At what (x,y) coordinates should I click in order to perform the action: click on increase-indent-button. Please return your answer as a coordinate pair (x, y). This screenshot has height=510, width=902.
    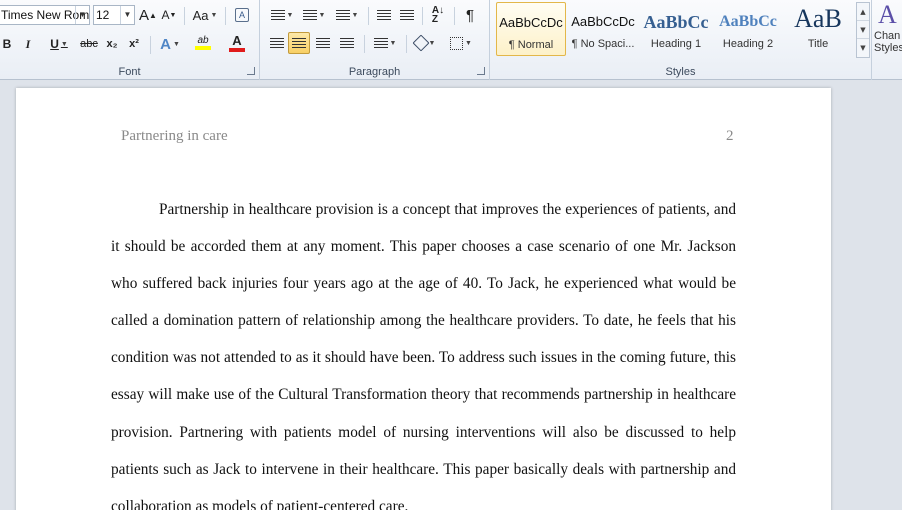
    Looking at the image, I should click on (407, 15).